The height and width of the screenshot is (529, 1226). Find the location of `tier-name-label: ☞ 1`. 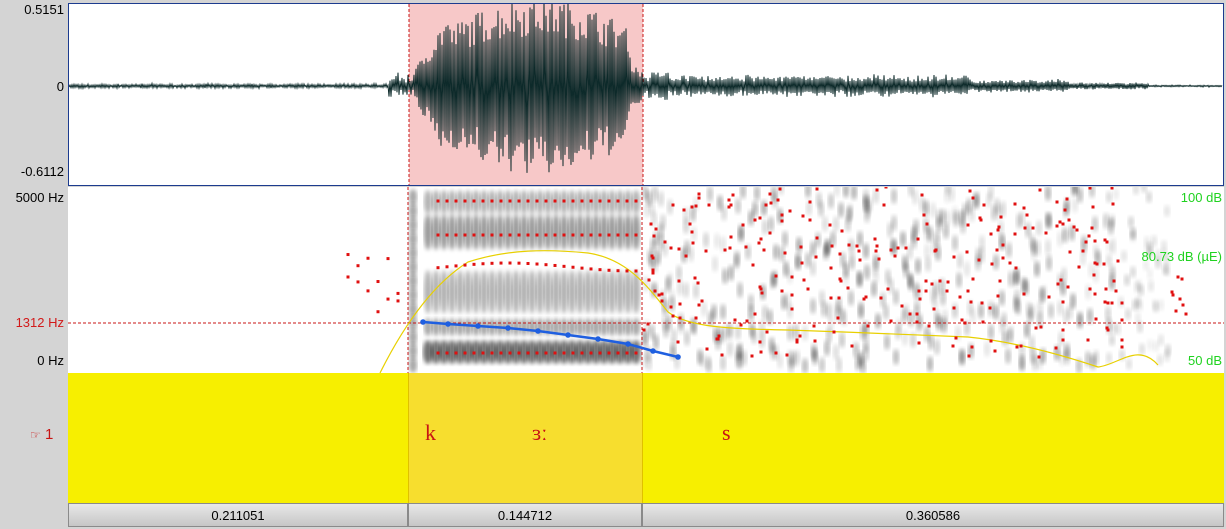

tier-name-label: ☞ 1 is located at coordinates (41, 434).